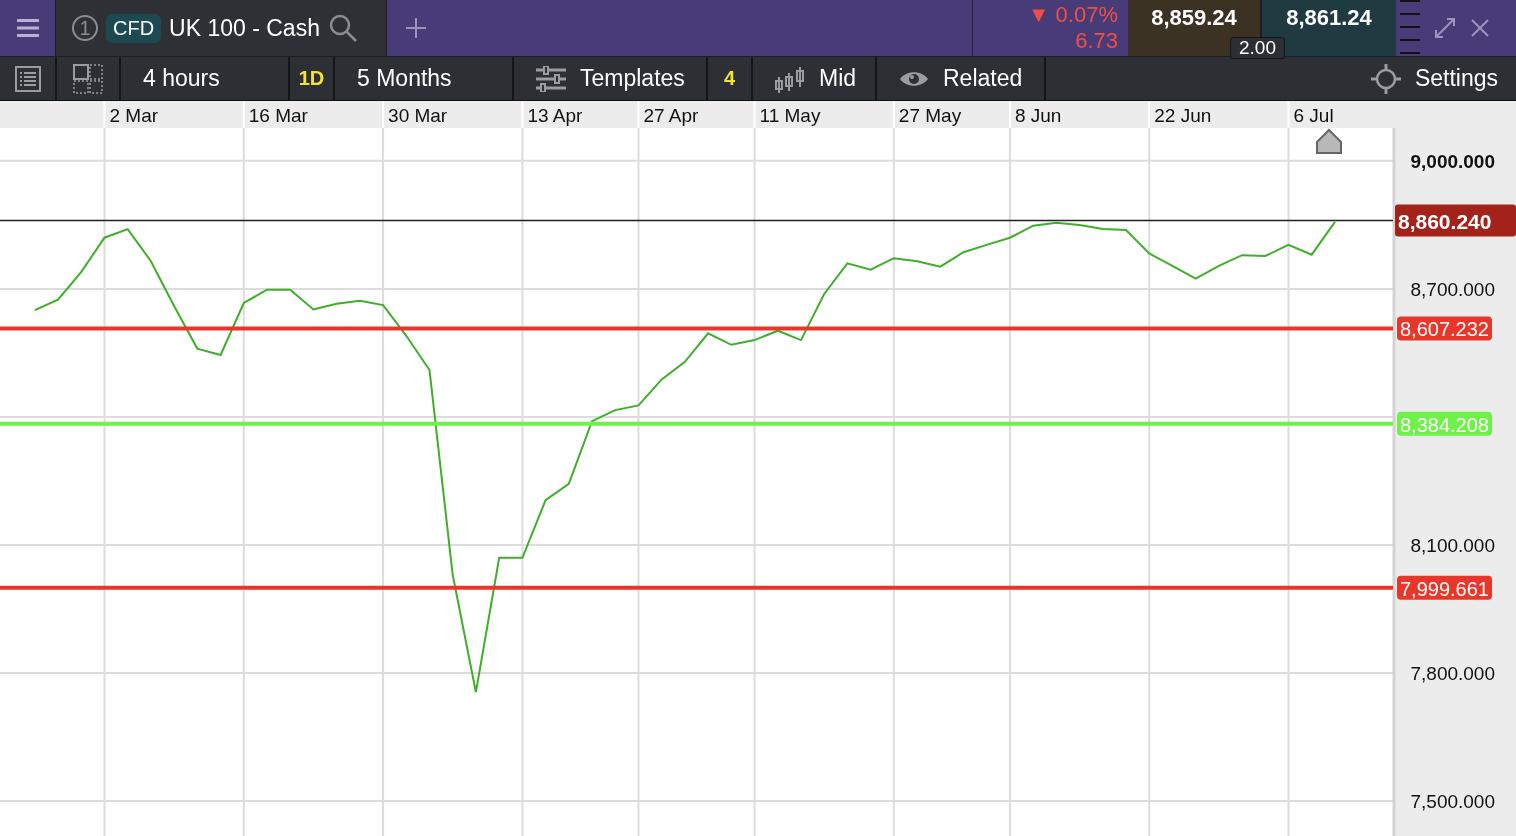 The height and width of the screenshot is (836, 1516). I want to click on level-price-tag: 7,999.661, so click(1444, 587).